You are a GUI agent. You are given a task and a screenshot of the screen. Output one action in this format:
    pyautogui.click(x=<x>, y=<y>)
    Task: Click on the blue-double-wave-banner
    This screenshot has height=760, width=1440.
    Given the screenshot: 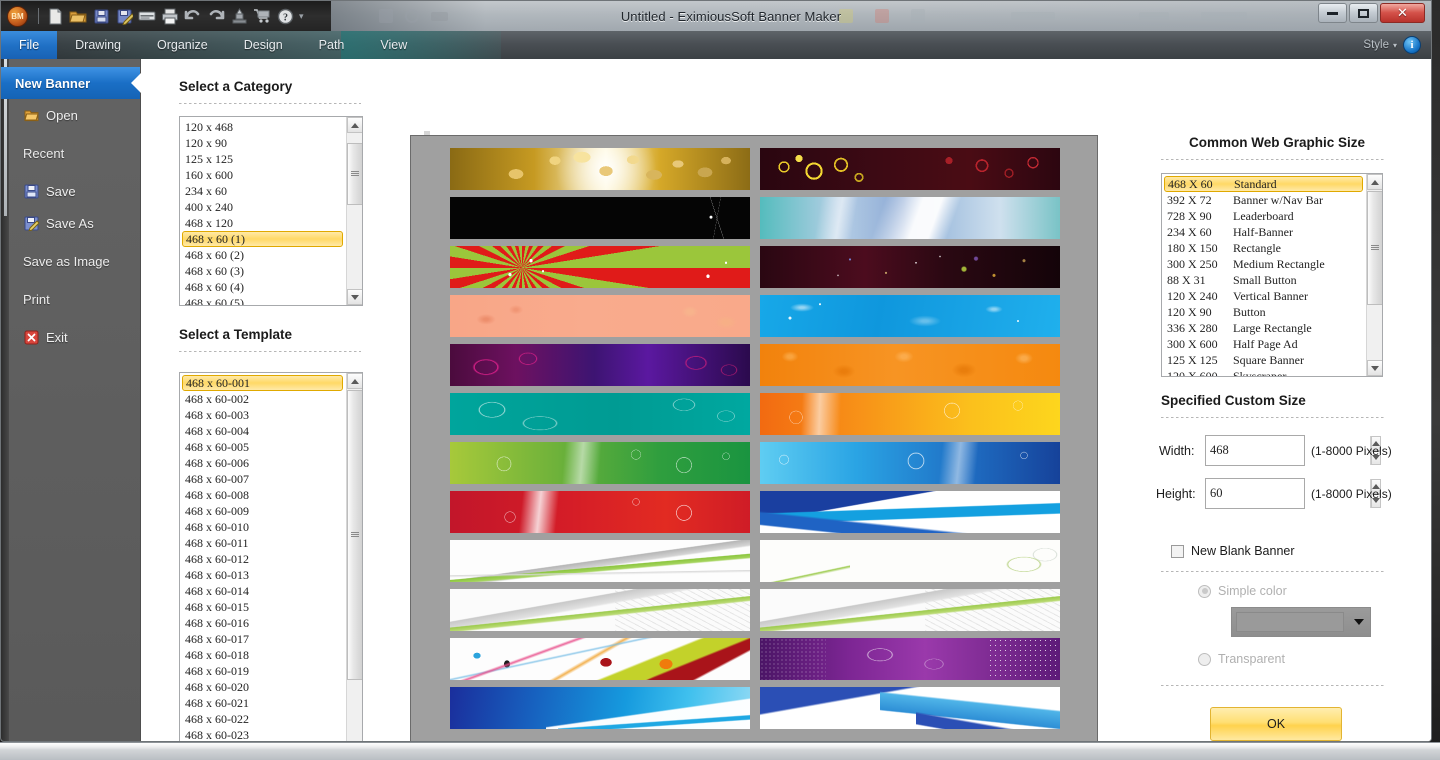 What is the action you would take?
    pyautogui.click(x=910, y=708)
    